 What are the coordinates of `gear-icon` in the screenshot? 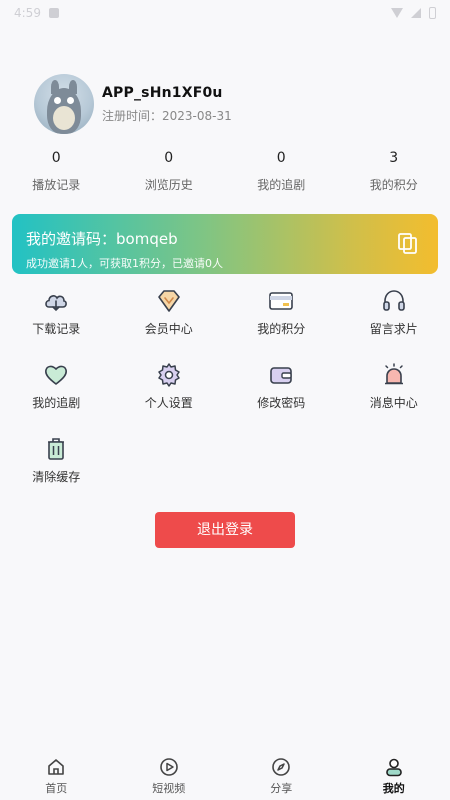 It's located at (169, 375).